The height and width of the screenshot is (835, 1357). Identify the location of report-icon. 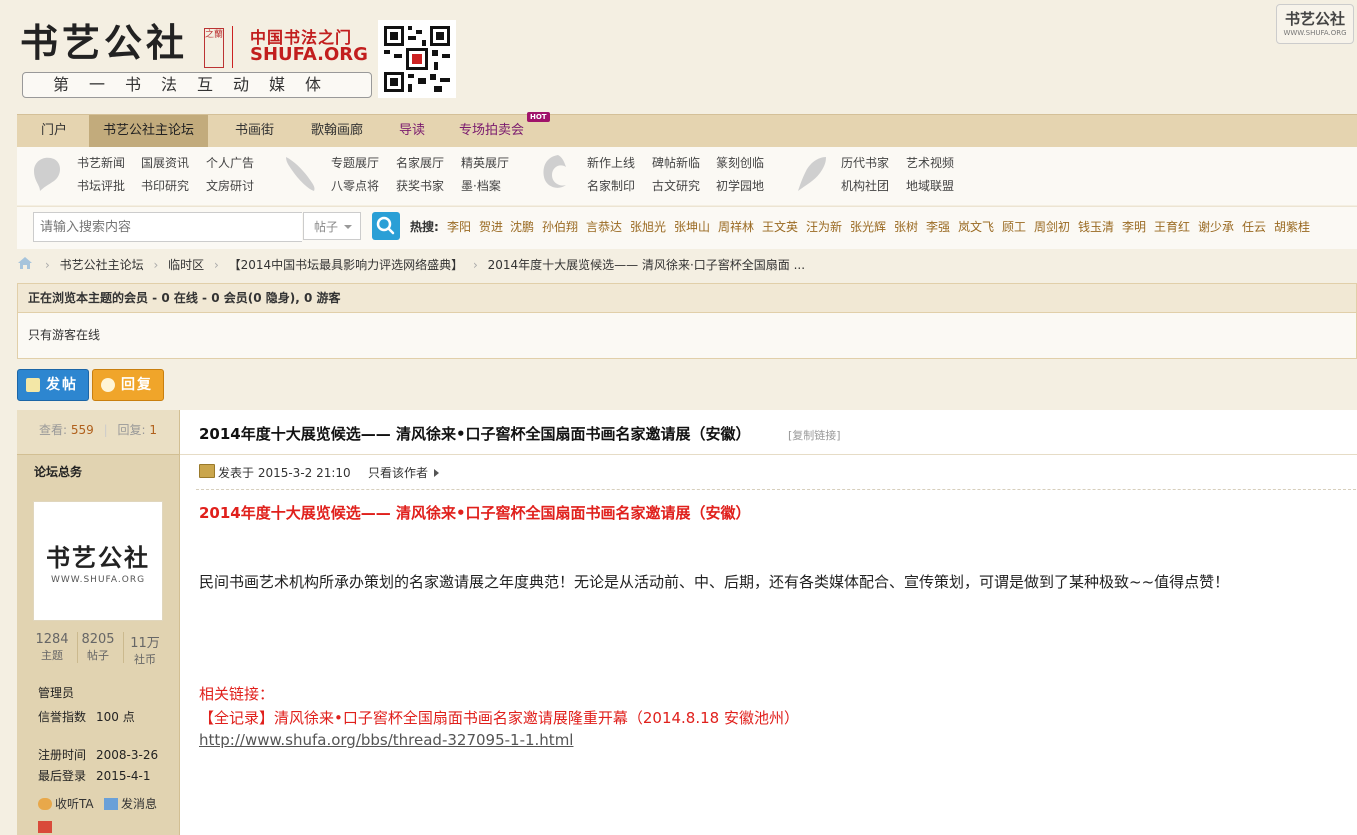
(45, 827).